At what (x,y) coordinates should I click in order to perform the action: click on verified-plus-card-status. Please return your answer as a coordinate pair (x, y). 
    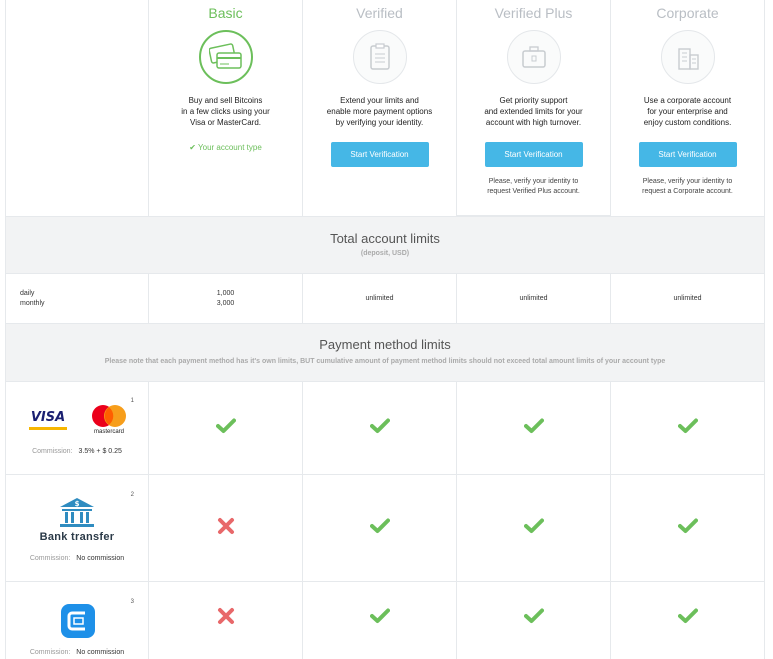
    Looking at the image, I should click on (534, 428).